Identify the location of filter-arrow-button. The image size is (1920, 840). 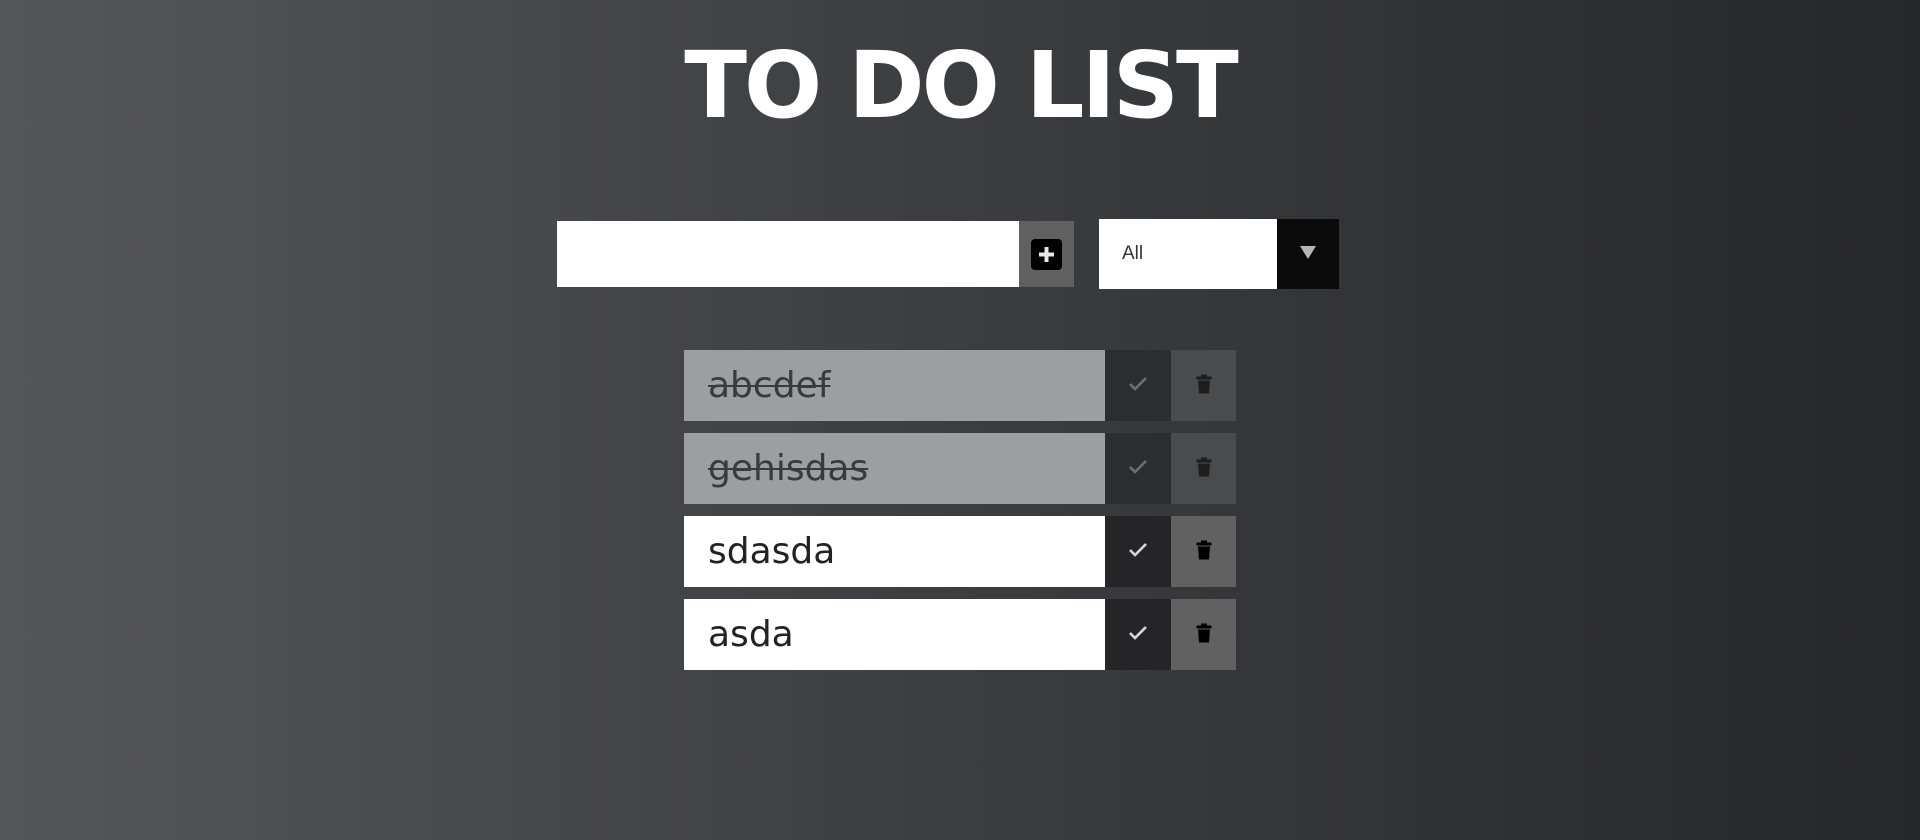
(1308, 254).